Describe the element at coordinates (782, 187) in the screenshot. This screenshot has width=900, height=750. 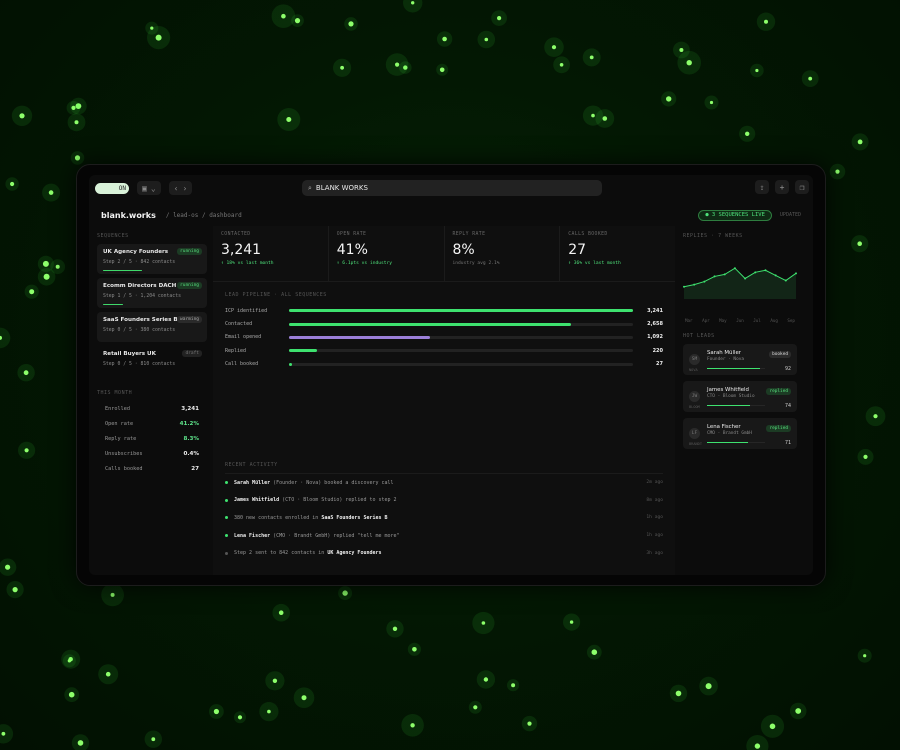
I see `plus-icon: +` at that location.